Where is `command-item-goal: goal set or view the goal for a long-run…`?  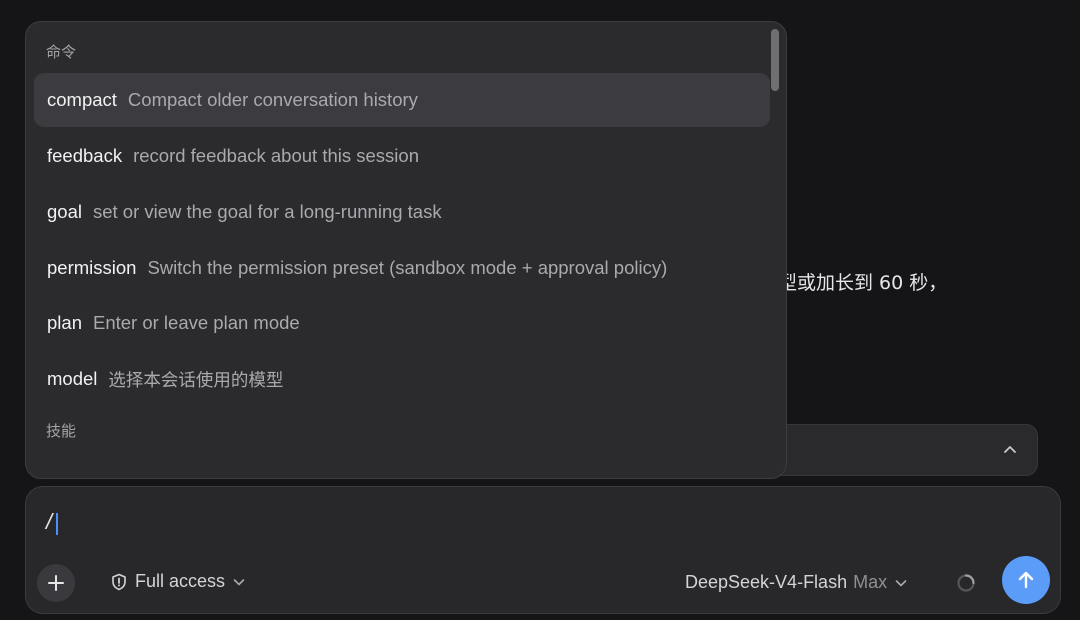 command-item-goal: goal set or view the goal for a long-run… is located at coordinates (402, 212).